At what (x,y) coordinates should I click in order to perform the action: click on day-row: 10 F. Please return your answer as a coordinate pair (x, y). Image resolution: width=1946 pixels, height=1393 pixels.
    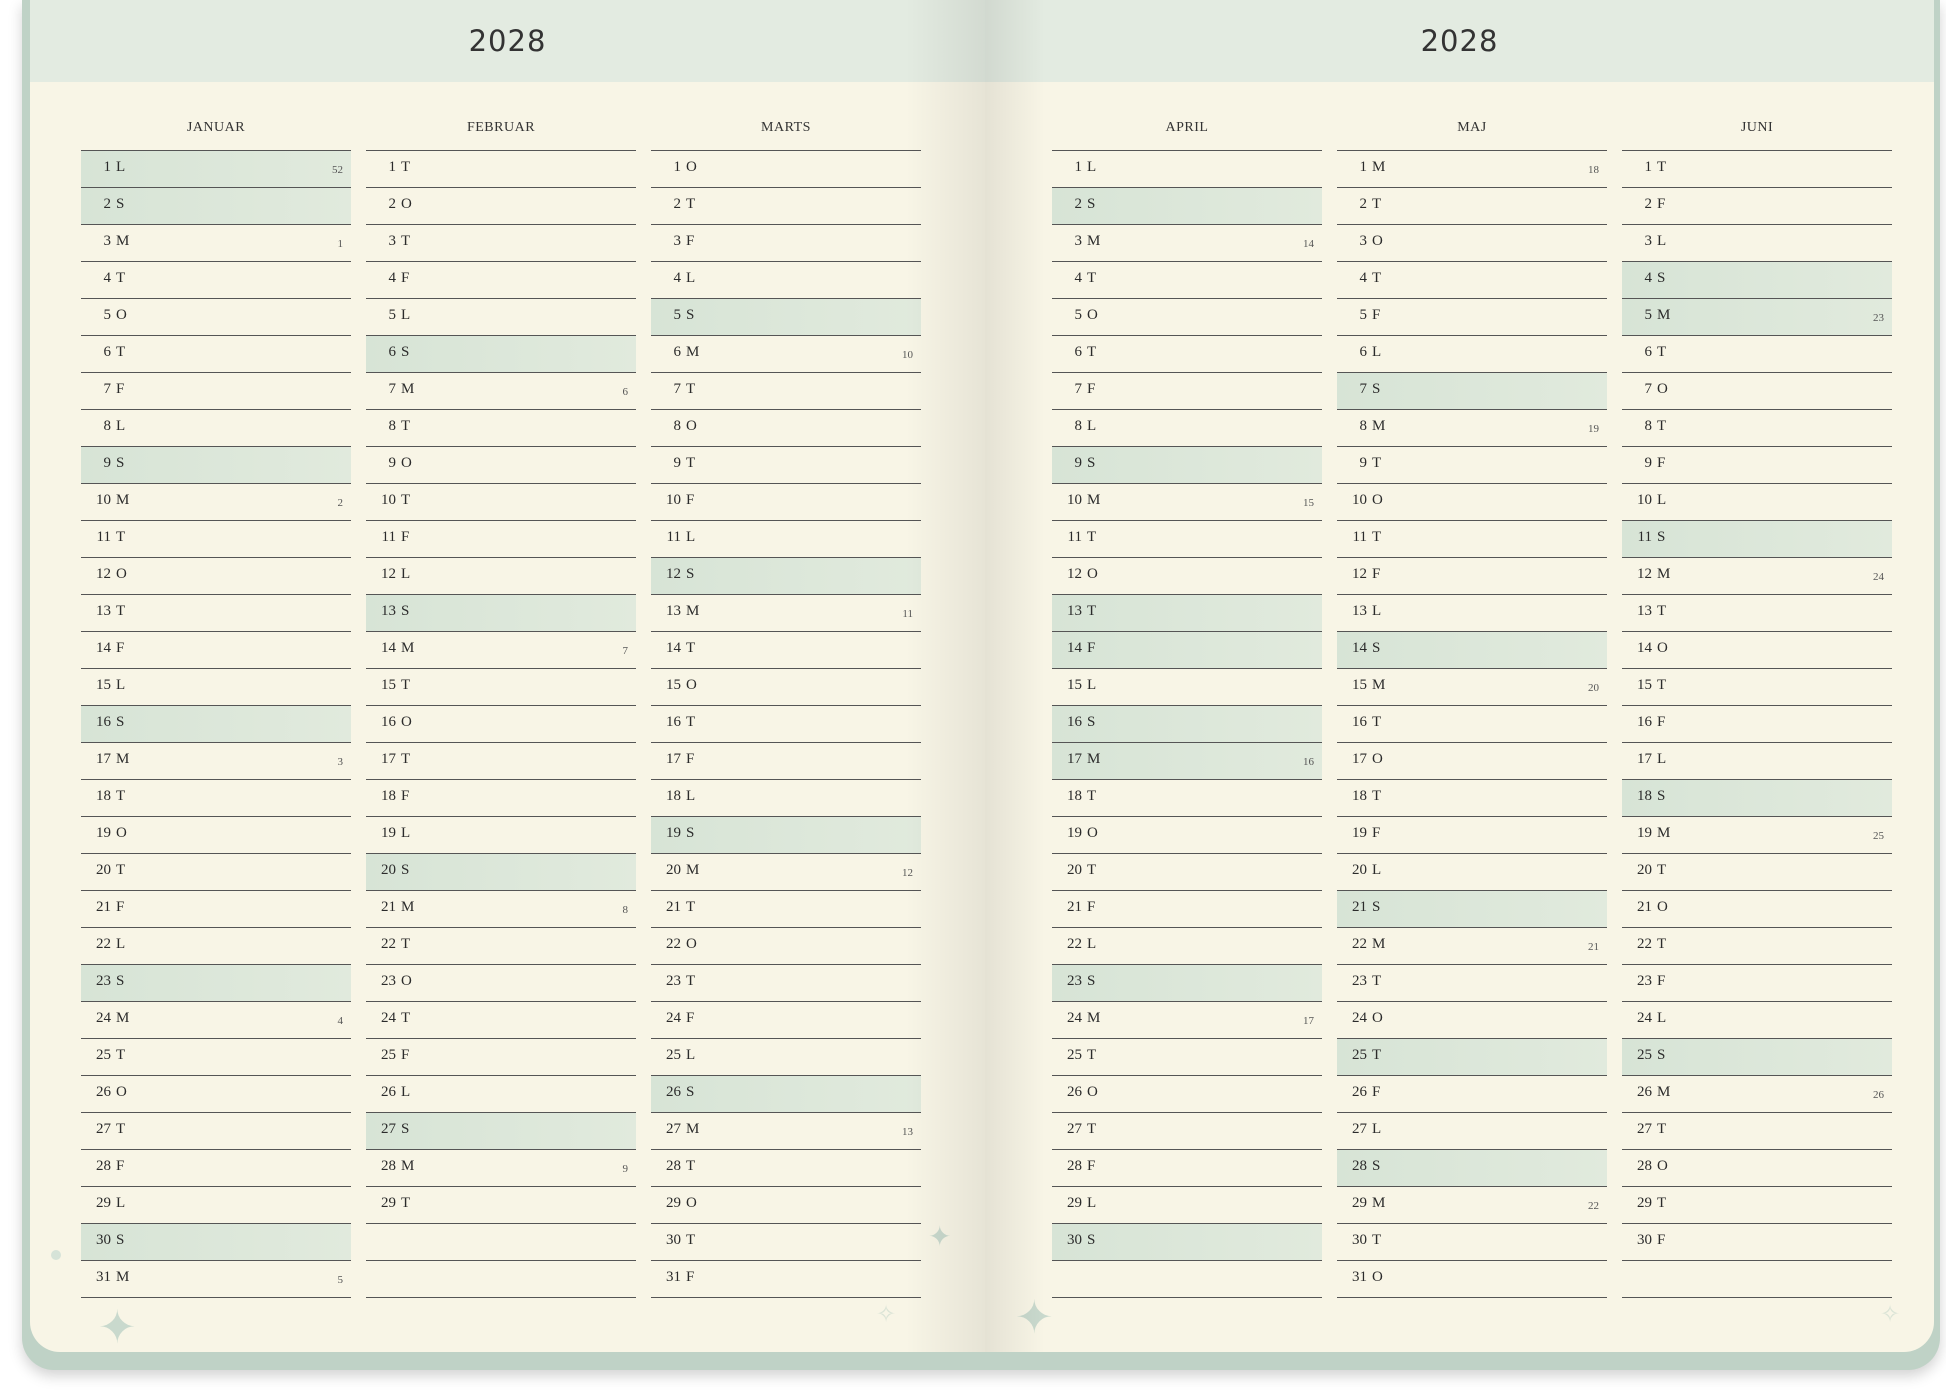
    Looking at the image, I should click on (786, 502).